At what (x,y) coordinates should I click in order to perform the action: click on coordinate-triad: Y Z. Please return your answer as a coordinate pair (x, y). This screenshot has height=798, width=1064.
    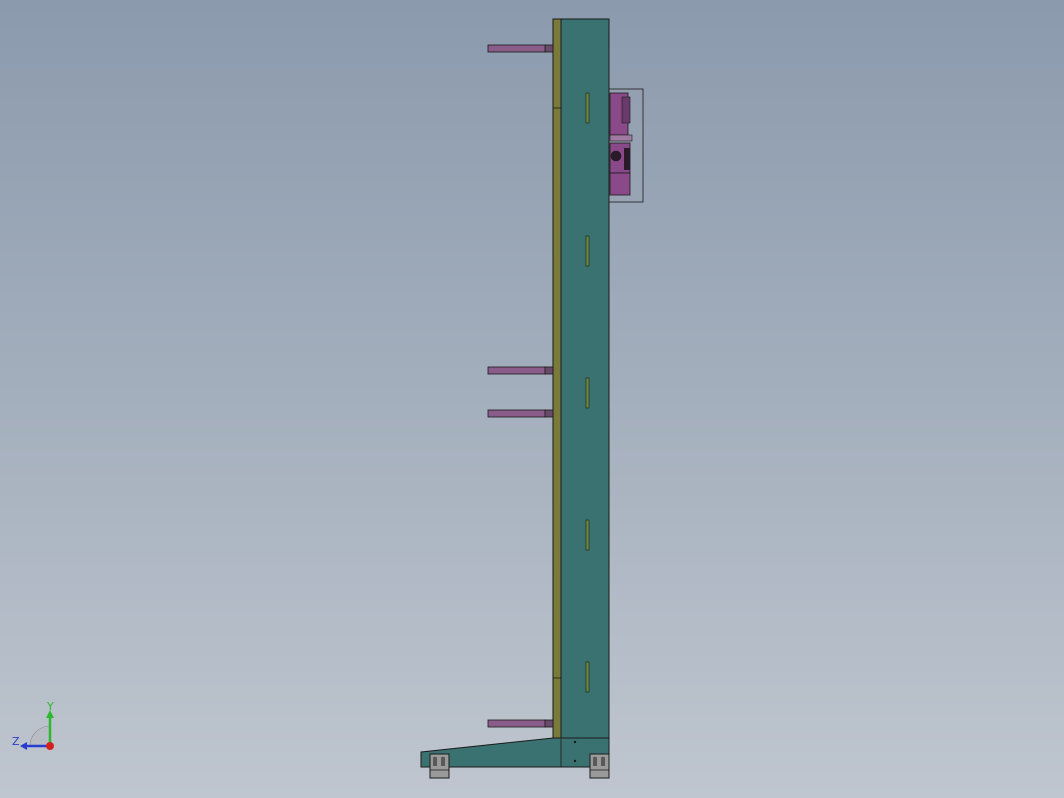
    Looking at the image, I should click on (33, 725).